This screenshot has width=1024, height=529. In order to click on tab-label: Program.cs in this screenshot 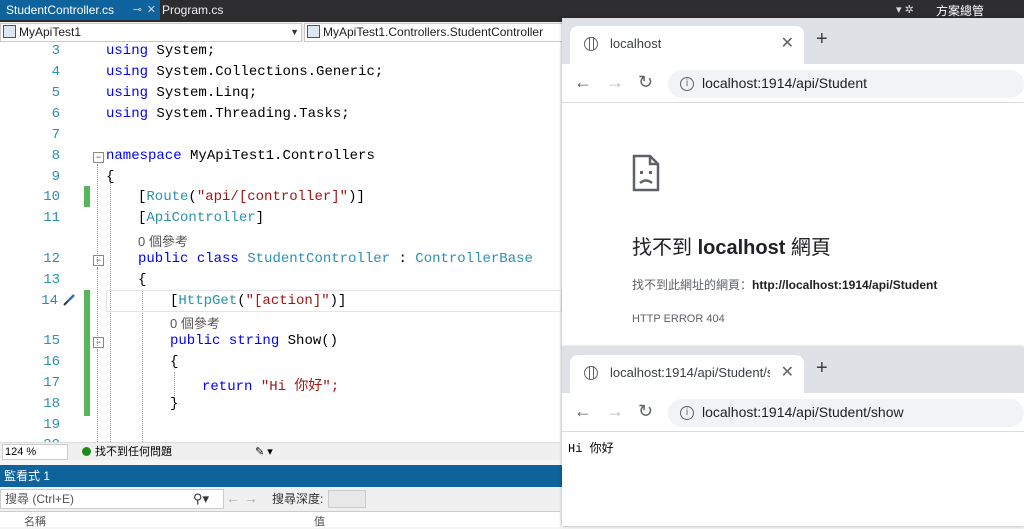, I will do `click(193, 10)`.